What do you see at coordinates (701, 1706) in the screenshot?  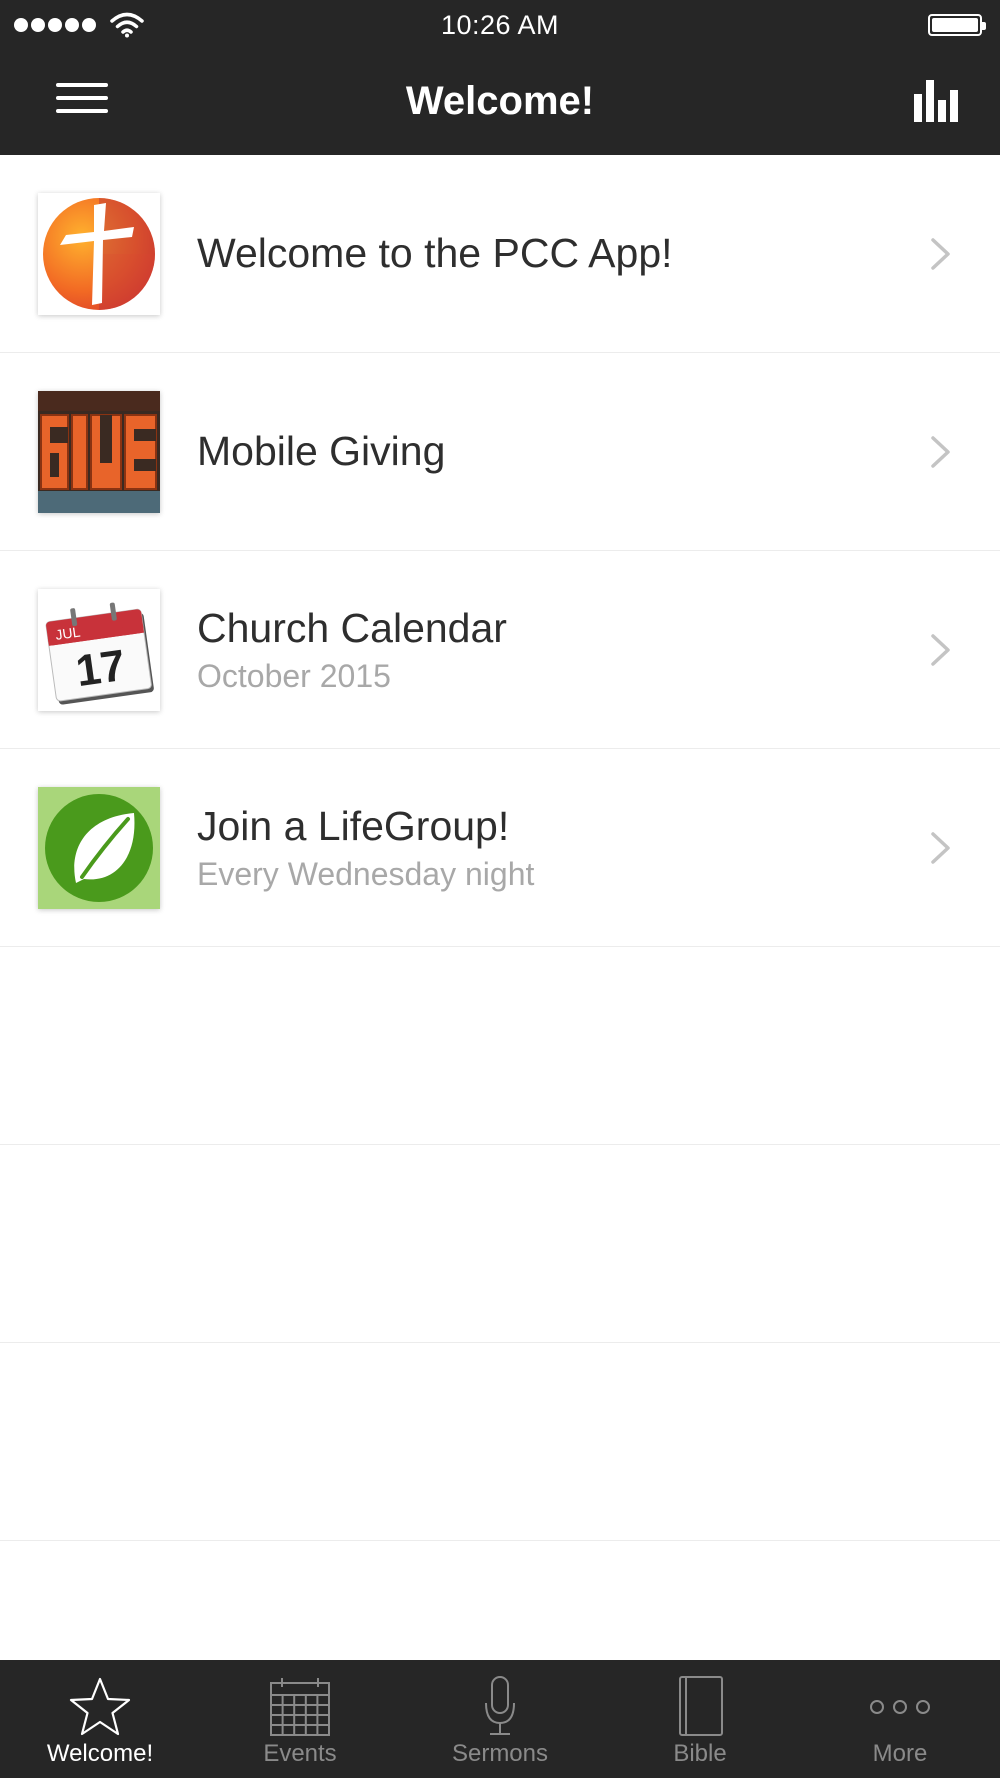 I see `book-icon` at bounding box center [701, 1706].